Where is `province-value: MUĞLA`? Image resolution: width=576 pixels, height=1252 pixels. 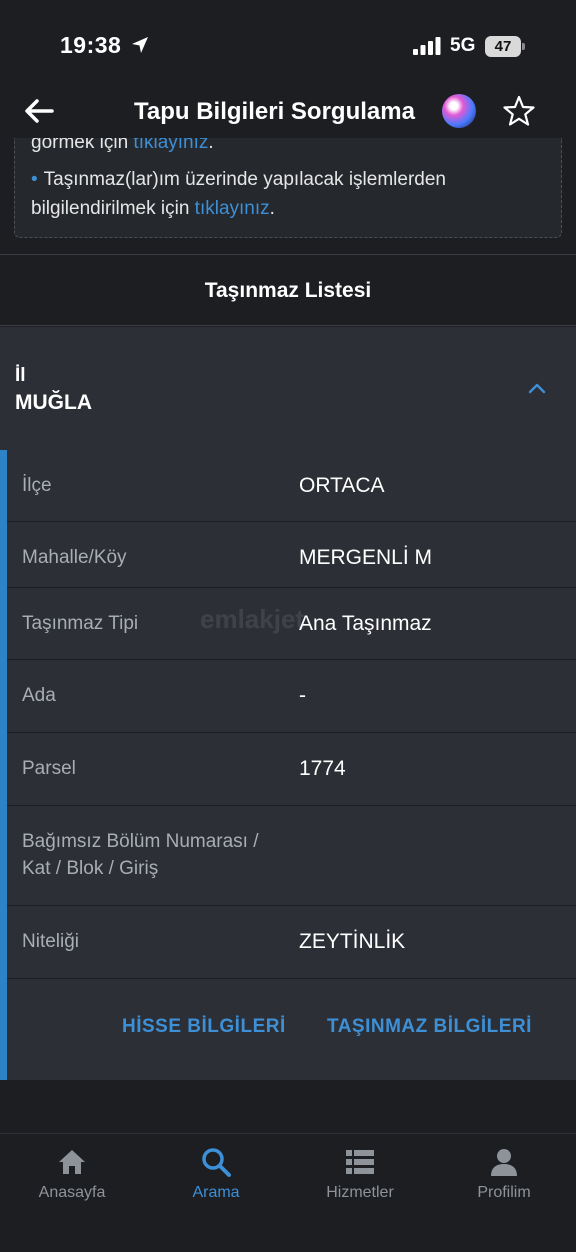
province-value: MUĞLA is located at coordinates (53, 402).